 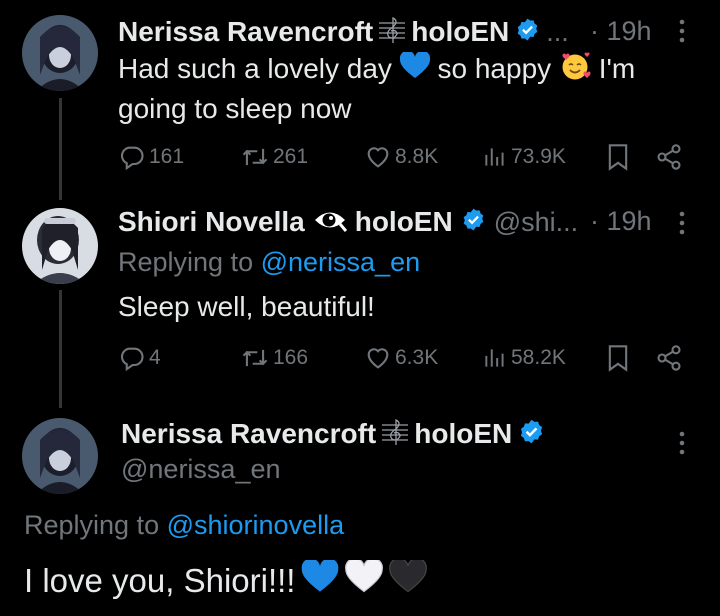 What do you see at coordinates (538, 357) in the screenshot?
I see `views-count: 58.2K` at bounding box center [538, 357].